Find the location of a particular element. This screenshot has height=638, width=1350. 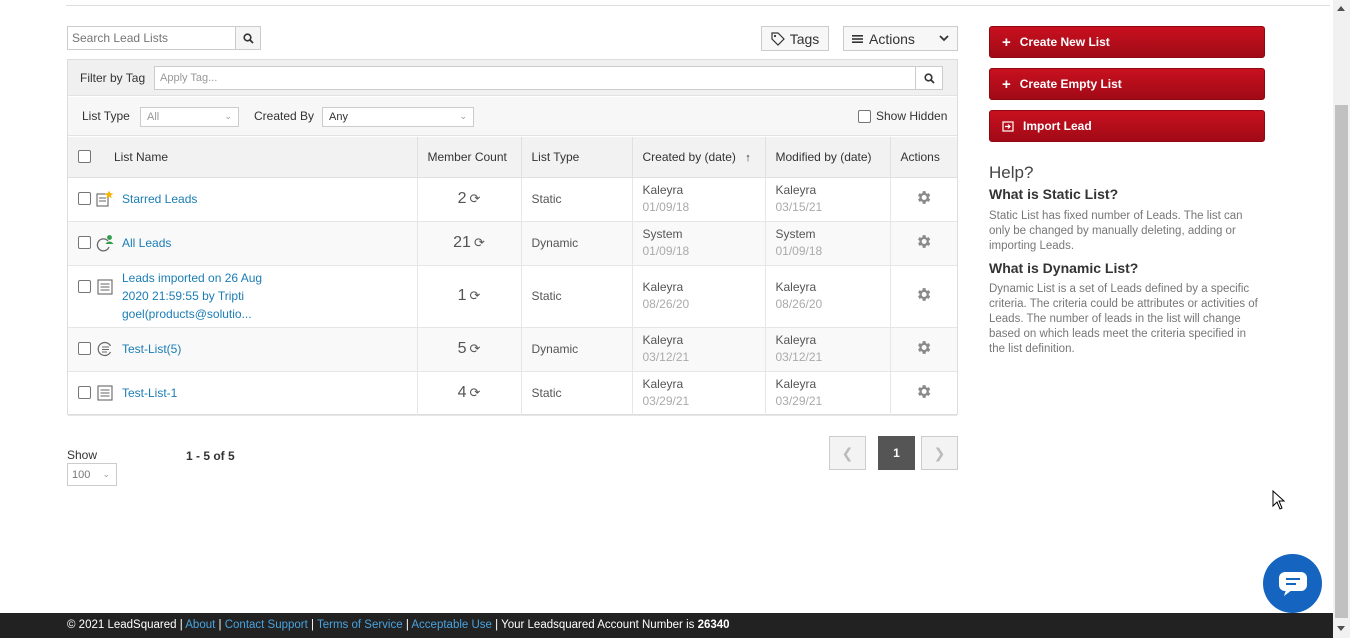

page-scrollbar is located at coordinates (1341, 319).